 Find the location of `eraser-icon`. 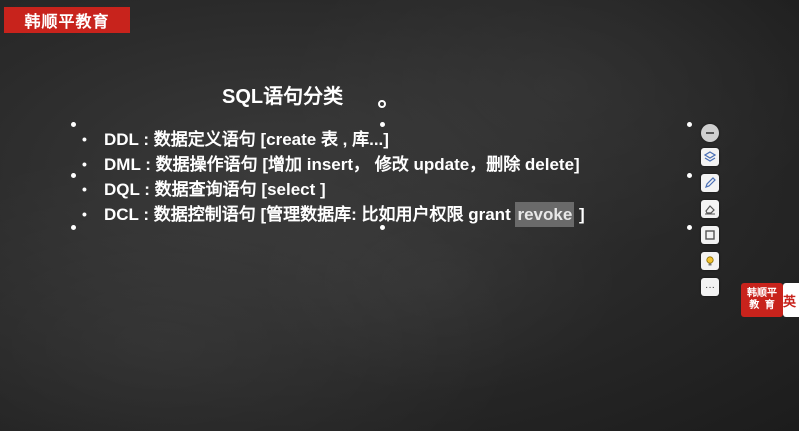

eraser-icon is located at coordinates (710, 209).